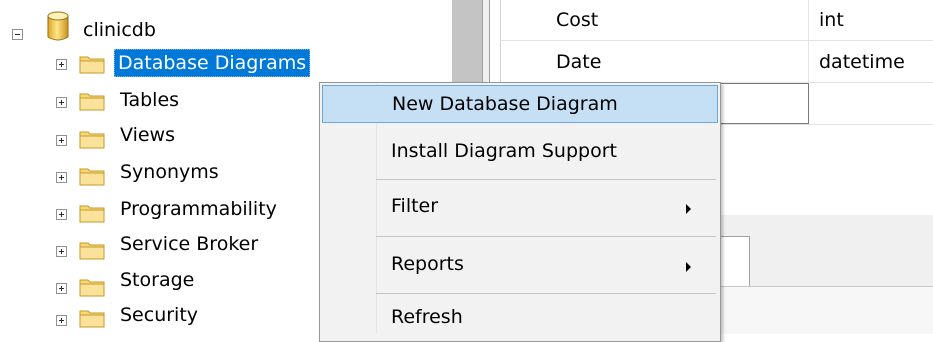 The image size is (933, 342). I want to click on tree-item-database-diagrams: Database Diagrams, so click(212, 63).